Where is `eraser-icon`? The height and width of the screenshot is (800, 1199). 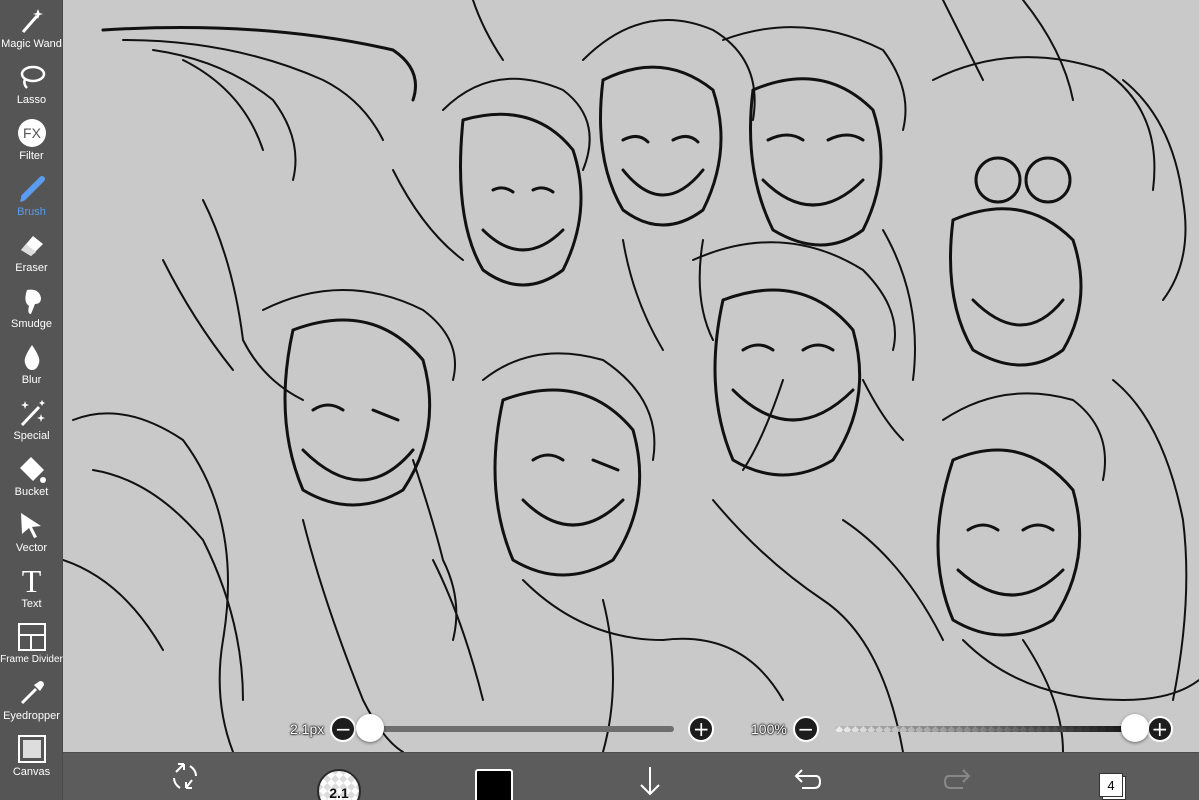
eraser-icon is located at coordinates (32, 245).